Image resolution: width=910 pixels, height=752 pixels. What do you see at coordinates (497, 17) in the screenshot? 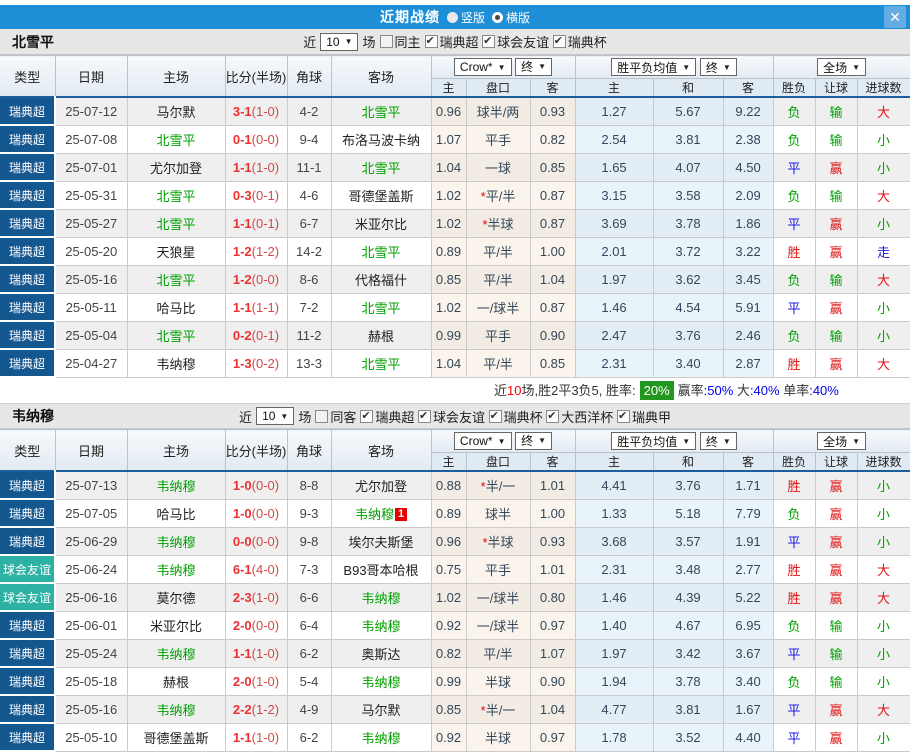
I see `radio-checked-icon` at bounding box center [497, 17].